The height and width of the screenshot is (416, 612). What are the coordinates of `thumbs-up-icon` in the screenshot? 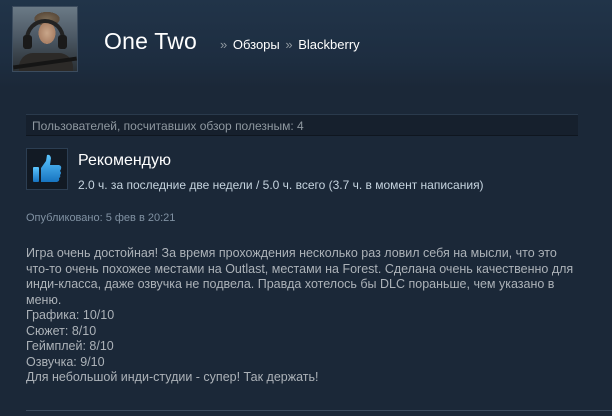 It's located at (47, 169).